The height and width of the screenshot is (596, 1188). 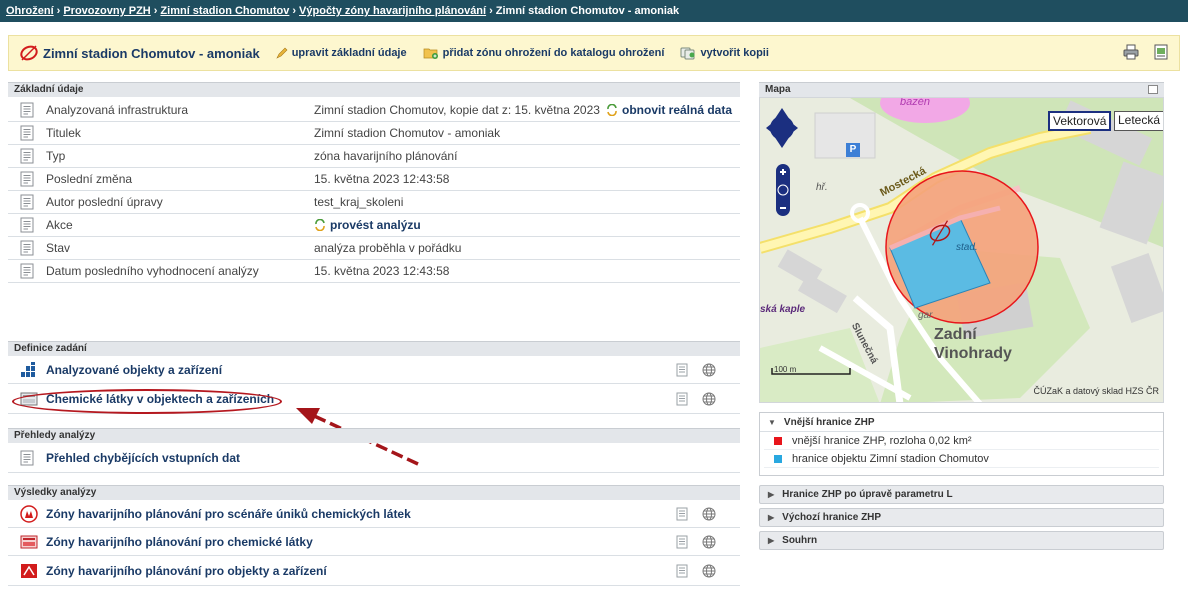 I want to click on panel-adjusted-boundary: ▶ Hranice ZHP po úpravě parametru L, so click(x=961, y=494).